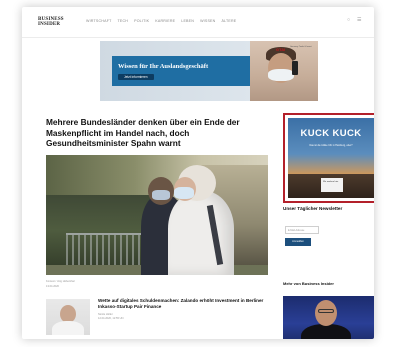 This screenshot has height=347, width=394. Describe the element at coordinates (68, 317) in the screenshot. I see `related-article-thumbnail` at that location.